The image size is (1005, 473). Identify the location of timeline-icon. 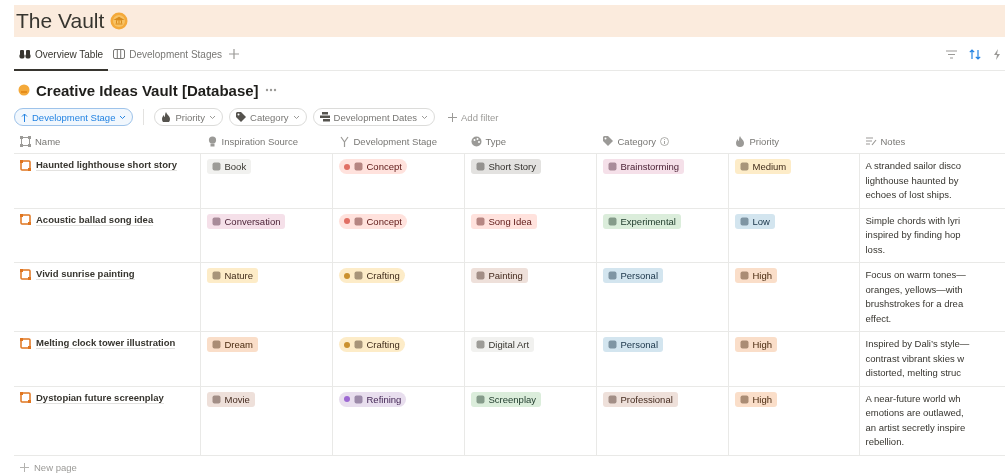
(324, 117).